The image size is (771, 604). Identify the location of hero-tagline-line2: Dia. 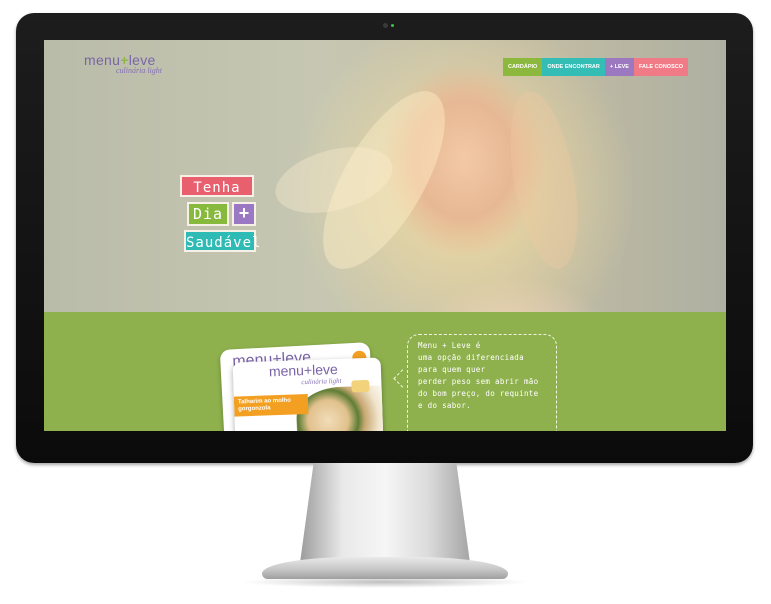
(208, 214).